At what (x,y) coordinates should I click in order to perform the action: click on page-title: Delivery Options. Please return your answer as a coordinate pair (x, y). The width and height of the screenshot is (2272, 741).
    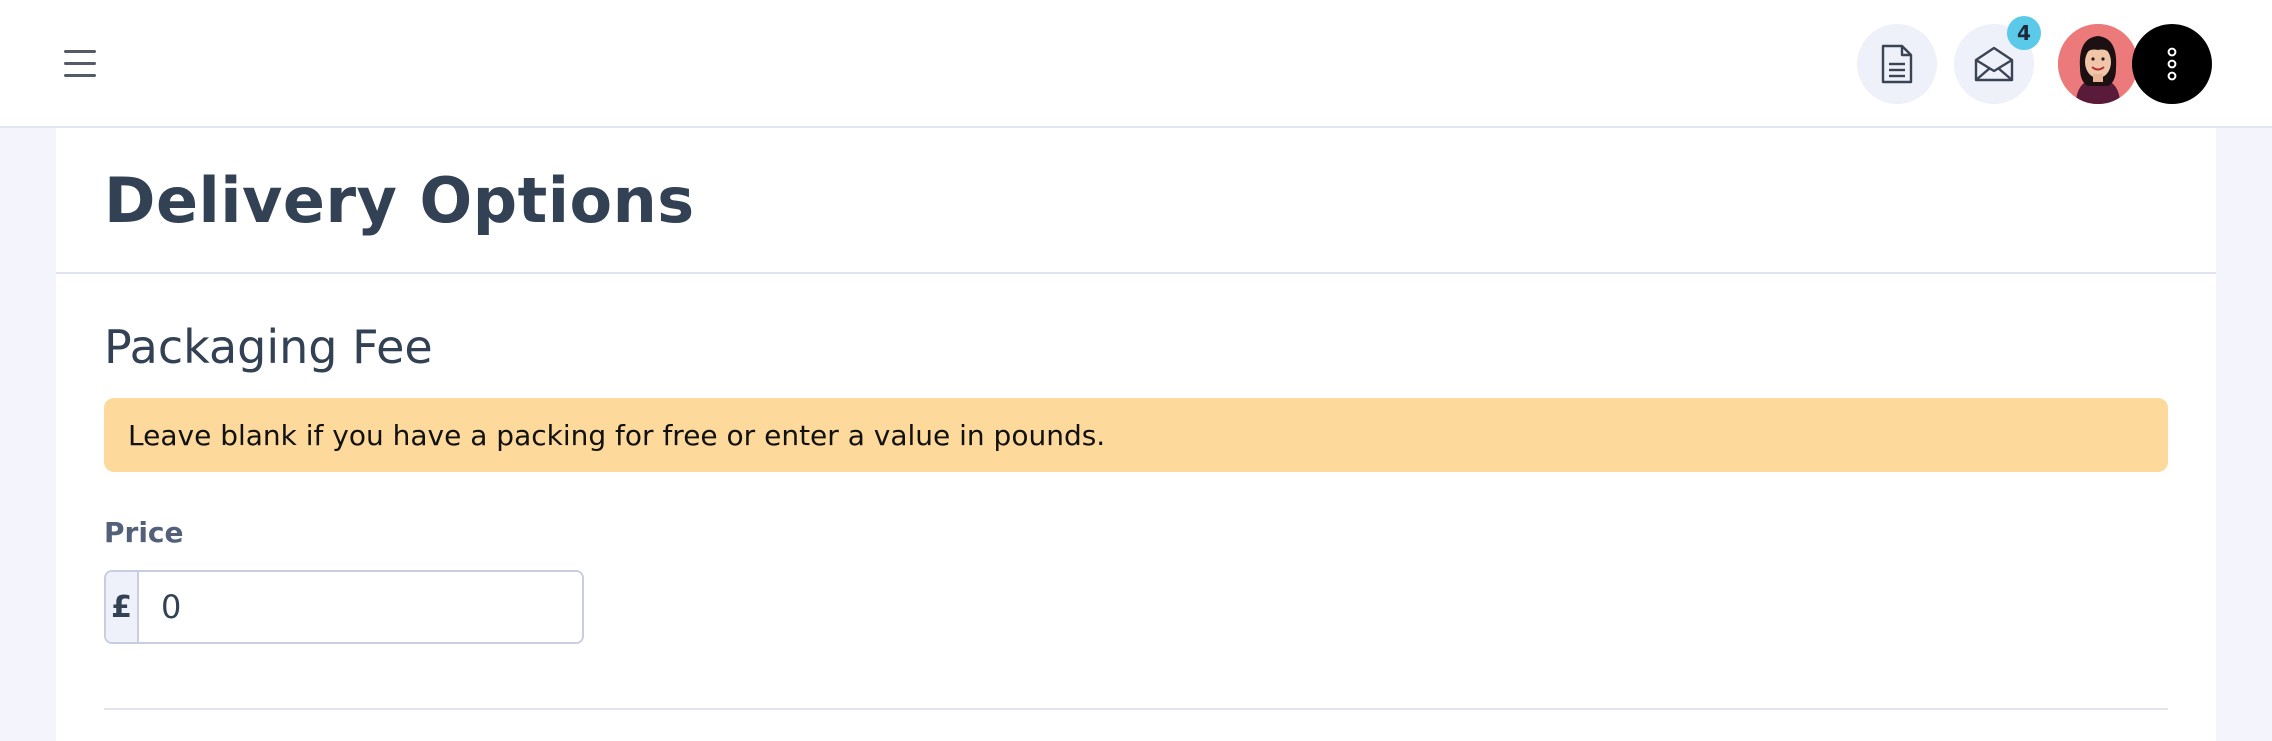
    Looking at the image, I should click on (399, 200).